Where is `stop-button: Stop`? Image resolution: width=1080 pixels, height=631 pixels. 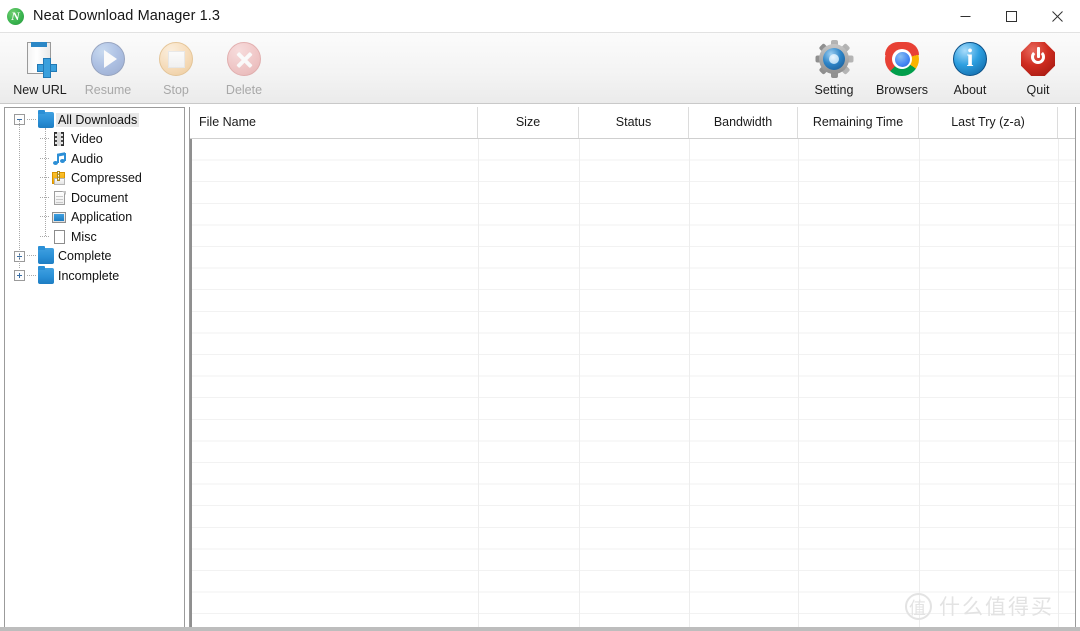 stop-button: Stop is located at coordinates (176, 68).